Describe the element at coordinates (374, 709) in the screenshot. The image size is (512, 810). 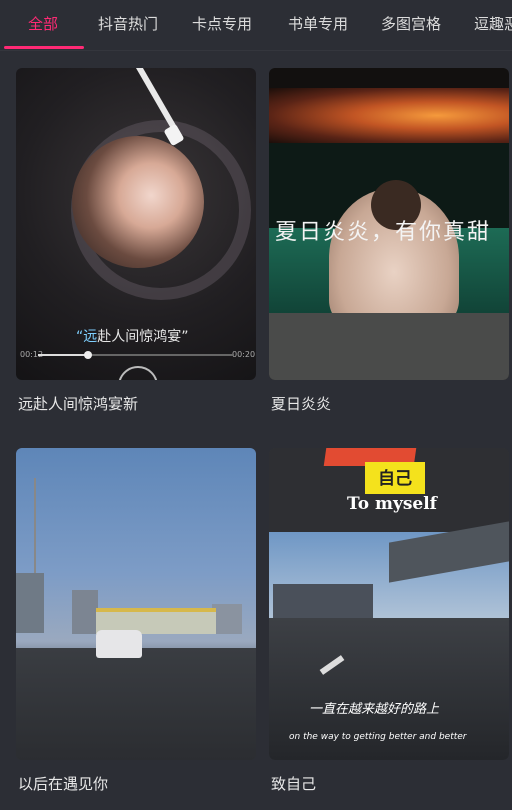
I see `overlay-line: 一直在越来越好的路上` at that location.